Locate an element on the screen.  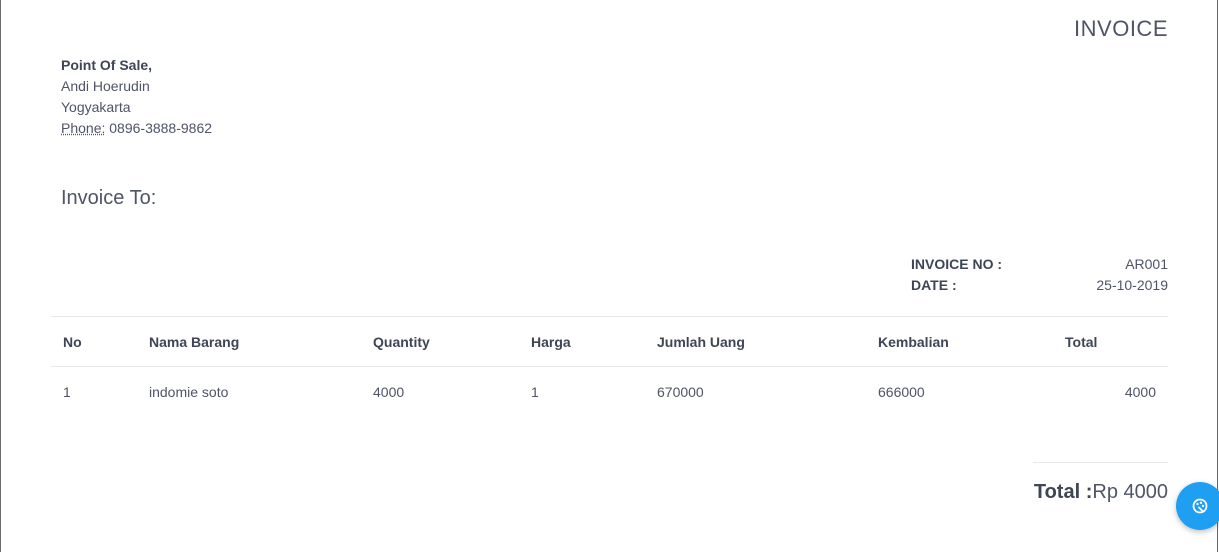
col-header-quantity: Quantity is located at coordinates (440, 342).